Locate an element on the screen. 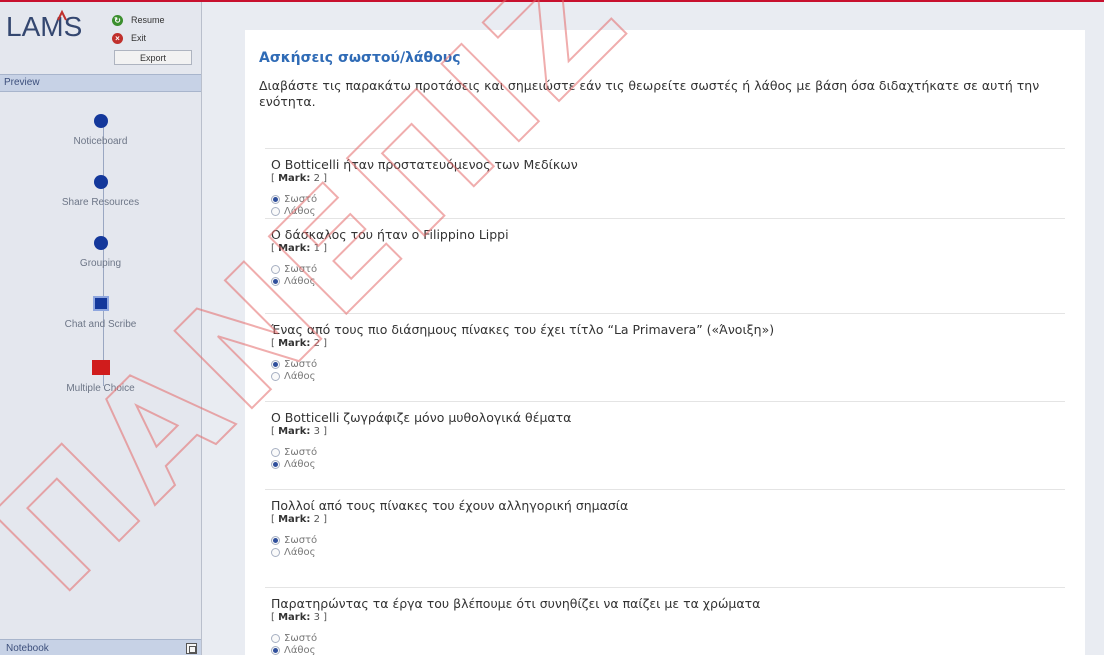  question-mark: [ Mark: 1 ] is located at coordinates (299, 248).